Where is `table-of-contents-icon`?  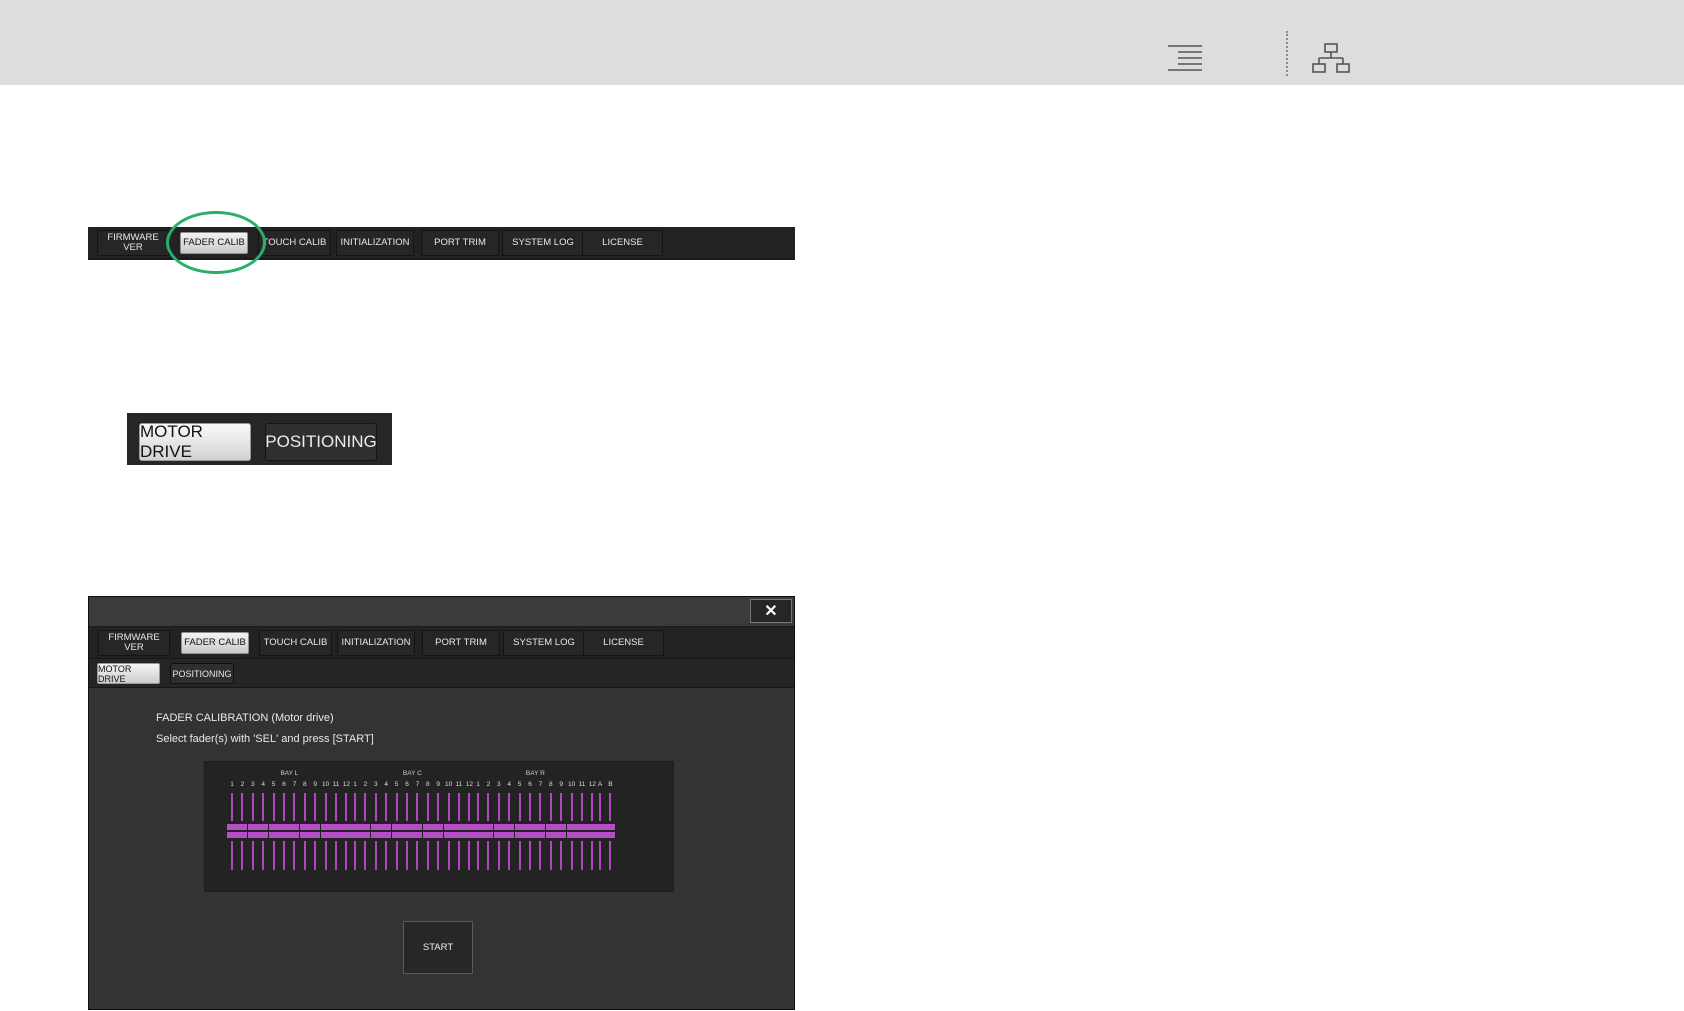
table-of-contents-icon is located at coordinates (1185, 58).